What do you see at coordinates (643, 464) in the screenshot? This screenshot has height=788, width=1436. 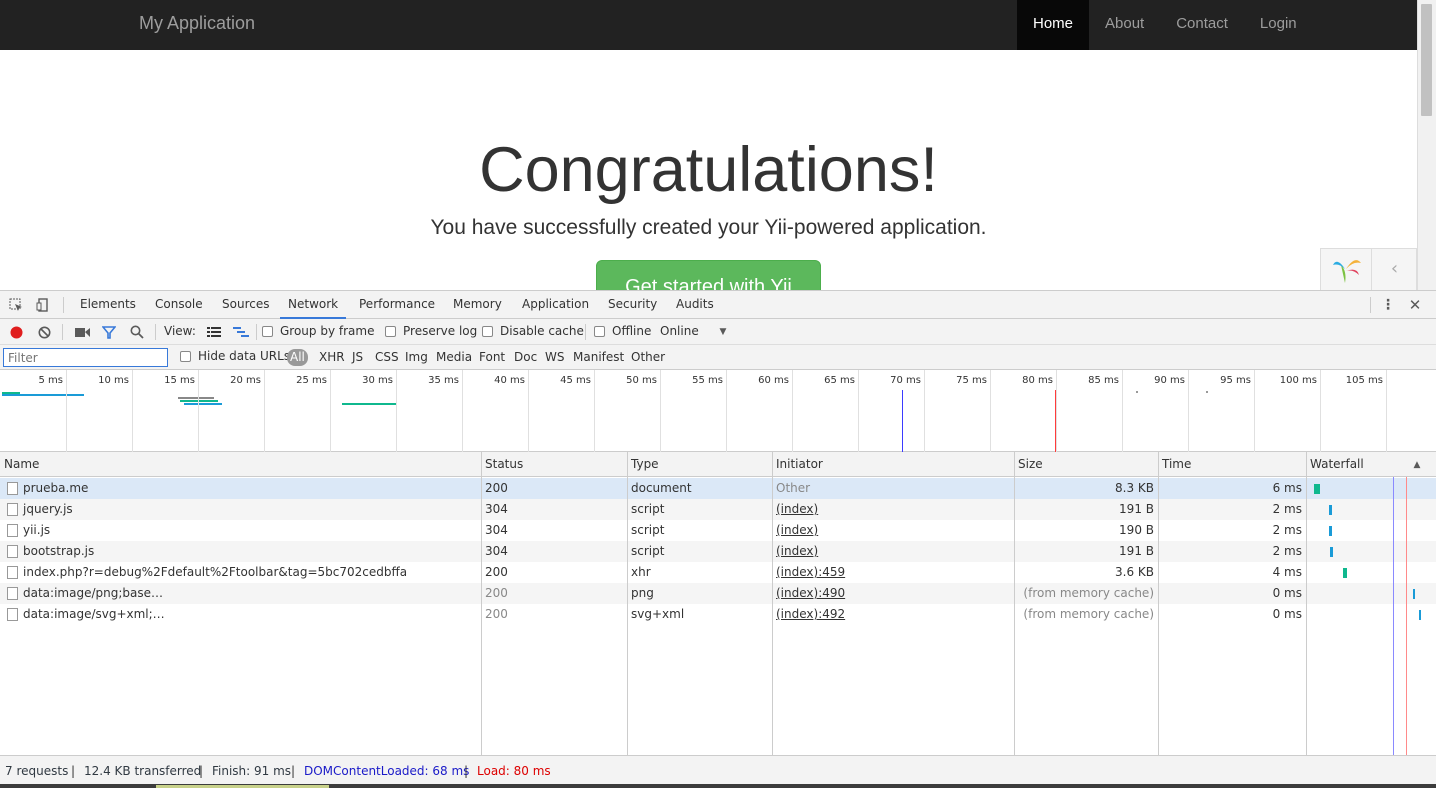 I see `column-type: Type` at bounding box center [643, 464].